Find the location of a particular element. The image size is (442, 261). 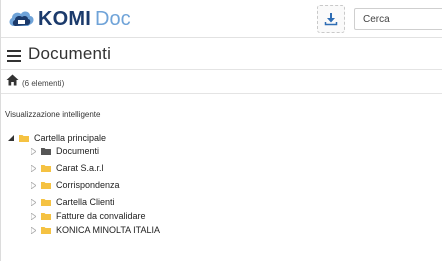

komi-doc-logo: KOMI Doc is located at coordinates (69, 19).